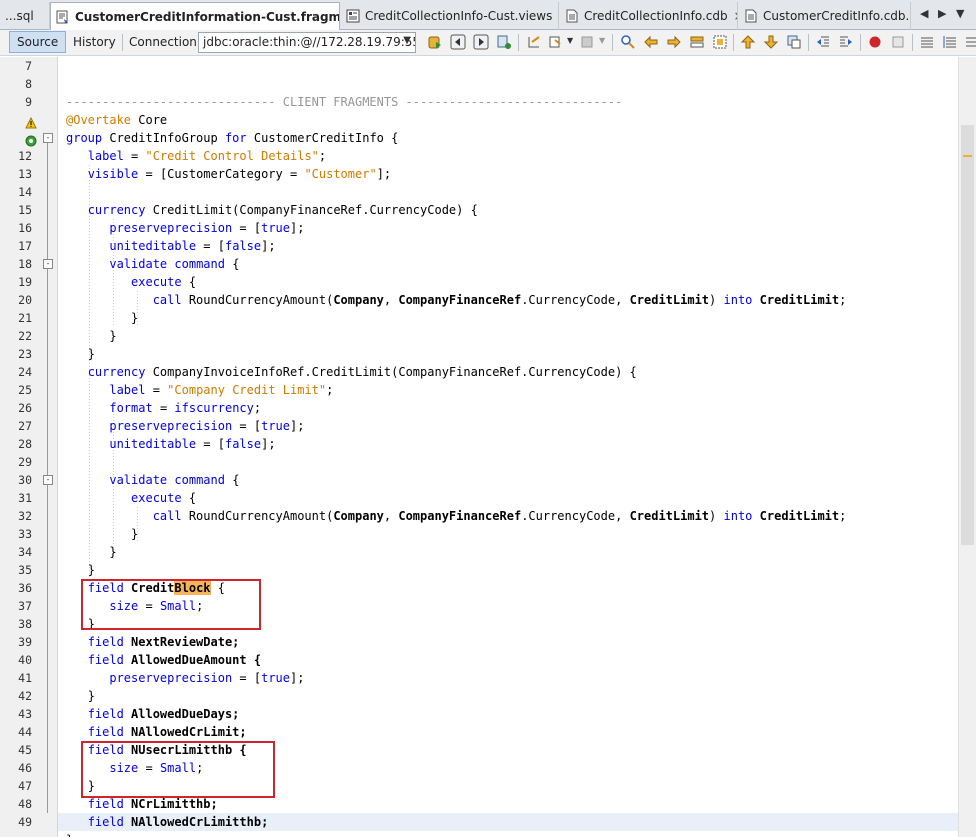  What do you see at coordinates (25, 606) in the screenshot?
I see `line-number: 37` at bounding box center [25, 606].